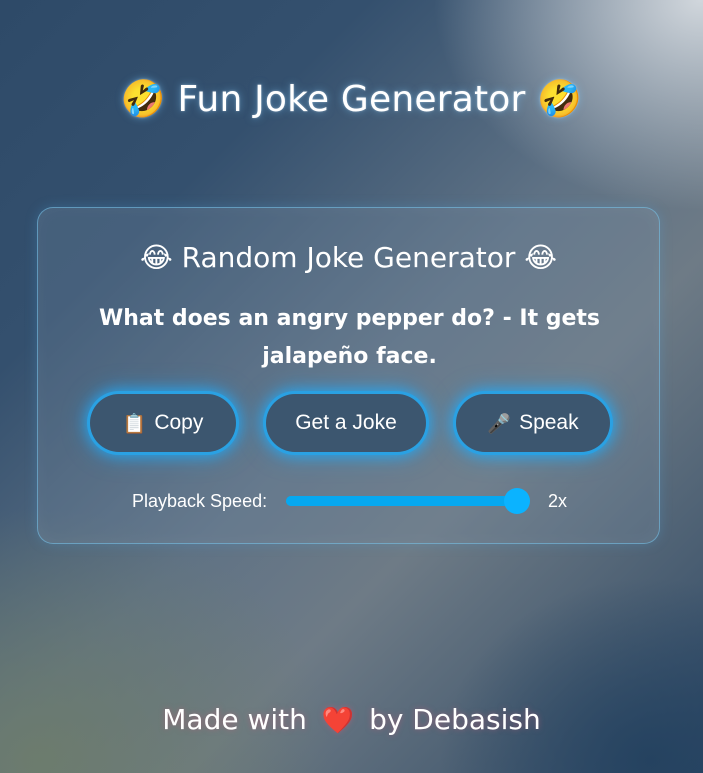 The image size is (703, 773). Describe the element at coordinates (338, 721) in the screenshot. I see `heart-icon: ❤️` at that location.